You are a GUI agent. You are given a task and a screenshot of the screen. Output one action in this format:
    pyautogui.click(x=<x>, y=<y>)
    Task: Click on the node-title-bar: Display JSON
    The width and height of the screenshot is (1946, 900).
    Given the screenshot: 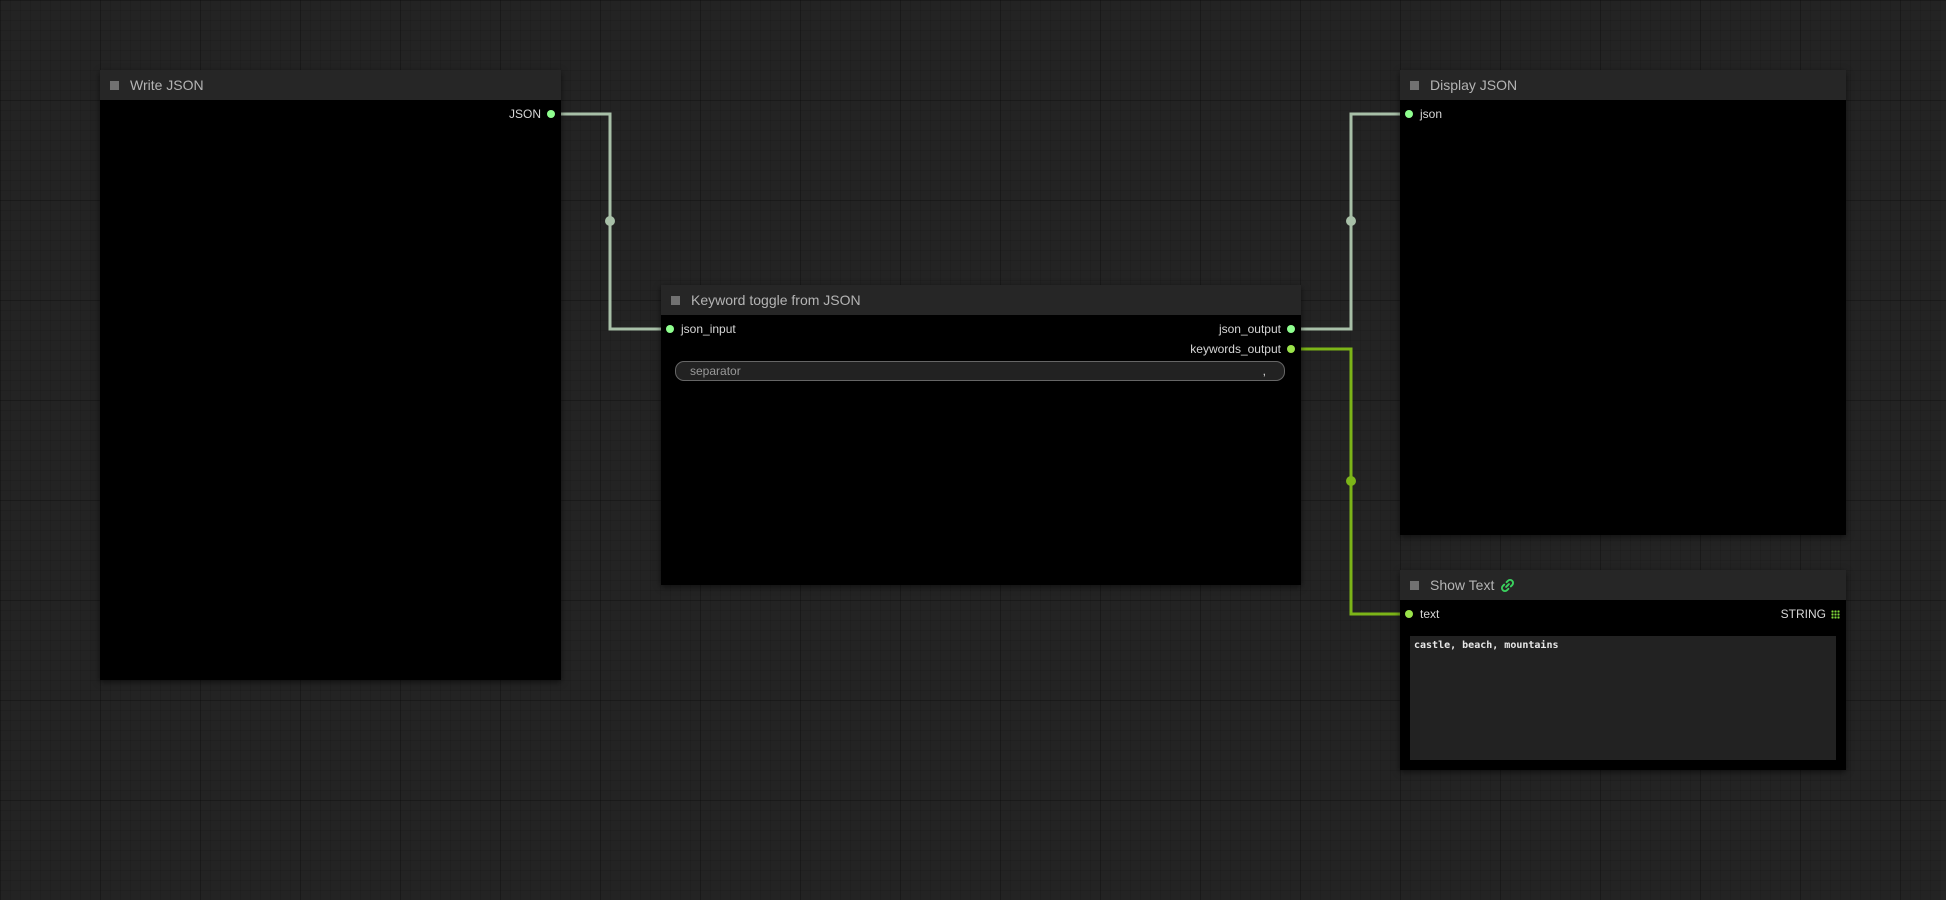 What is the action you would take?
    pyautogui.click(x=1623, y=85)
    